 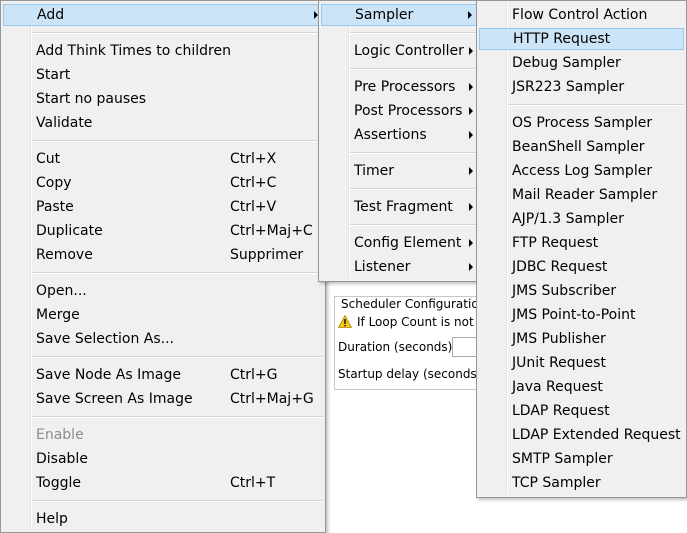 I want to click on menu-item-label: Debug Sampler, so click(x=566, y=63).